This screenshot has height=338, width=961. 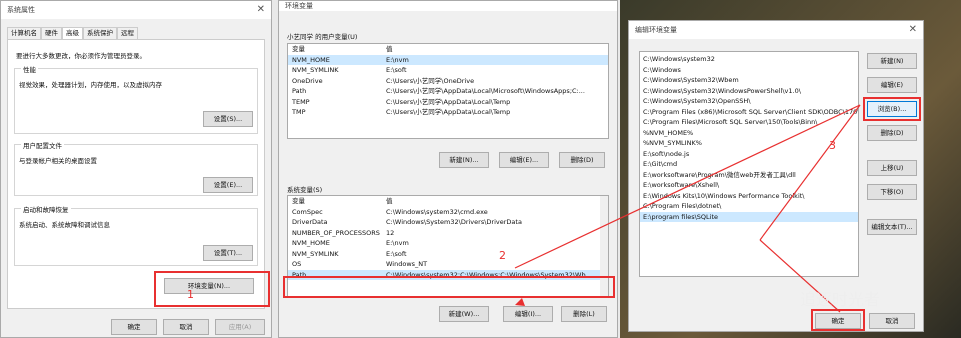 I want to click on annotation-number-1: 1, so click(x=190, y=294).